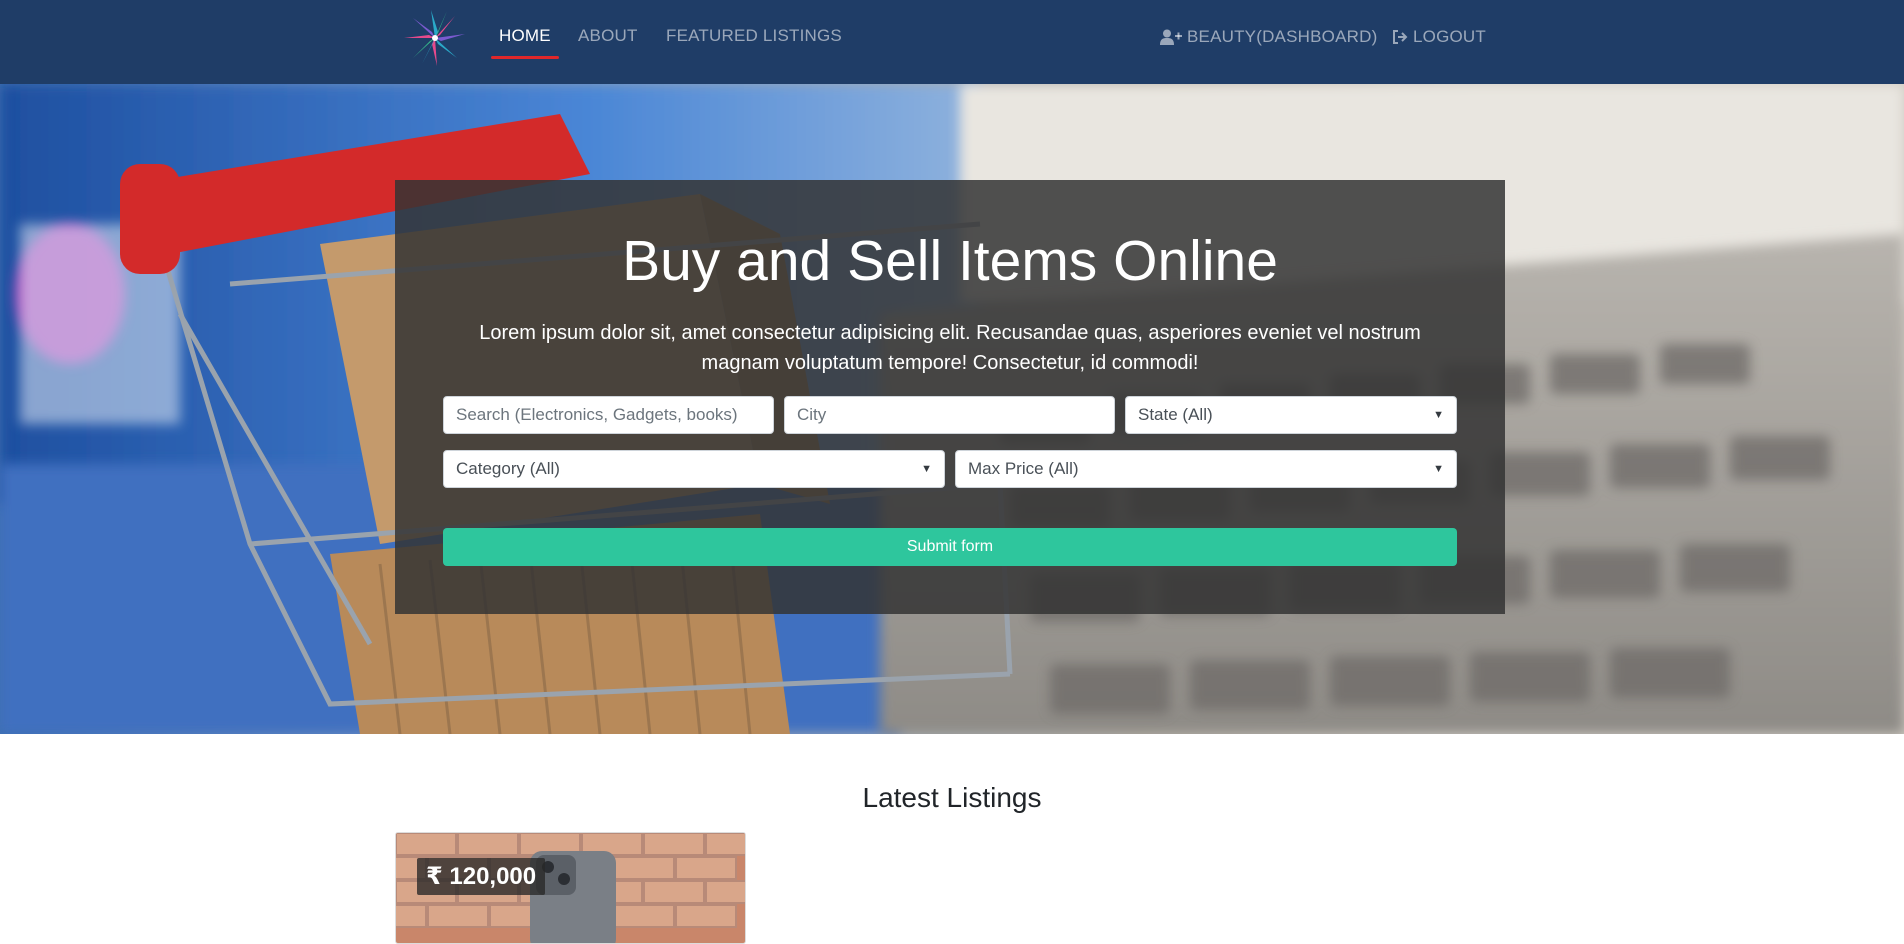 The width and height of the screenshot is (1904, 944). I want to click on sign-out-icon, so click(1400, 37).